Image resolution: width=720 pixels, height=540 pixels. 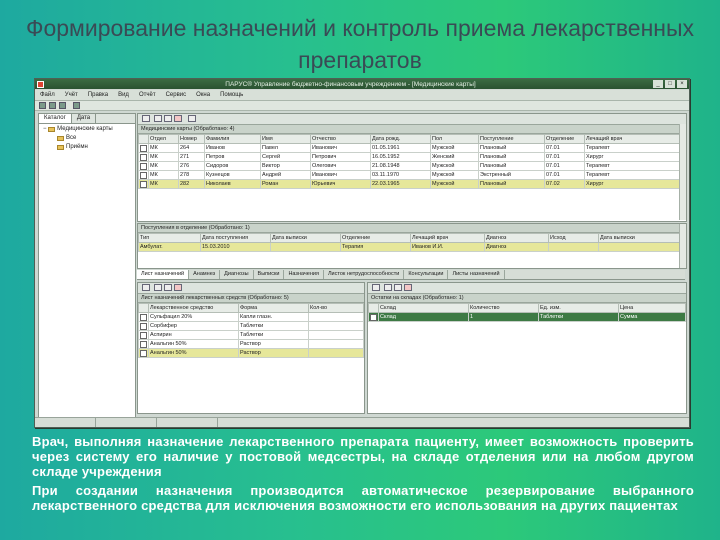 What do you see at coordinates (193, 308) in the screenshot?
I see `column-header: Лекарственное средство` at bounding box center [193, 308].